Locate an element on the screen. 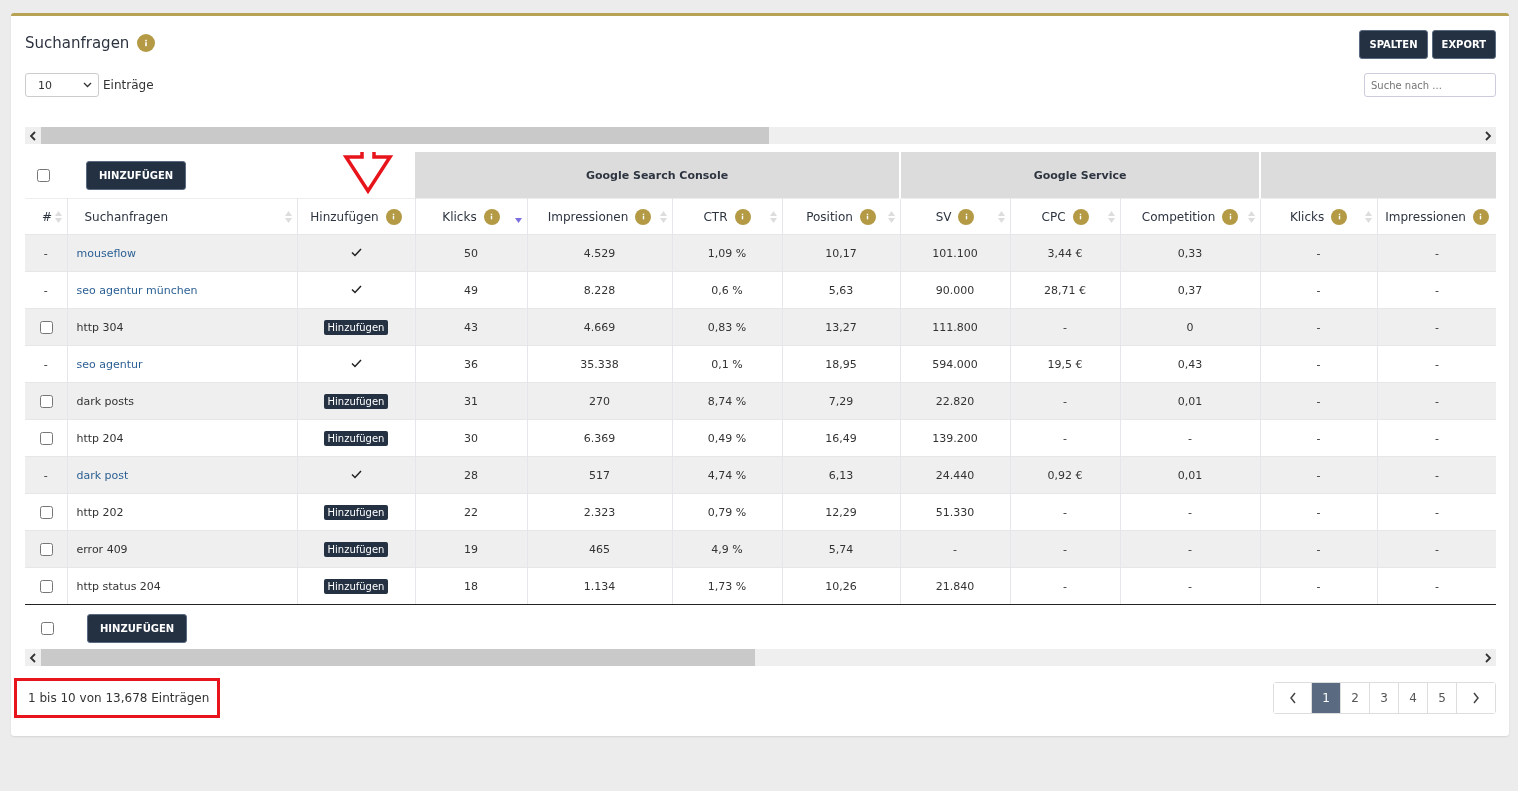  query-link: mouseflow is located at coordinates (106, 253).